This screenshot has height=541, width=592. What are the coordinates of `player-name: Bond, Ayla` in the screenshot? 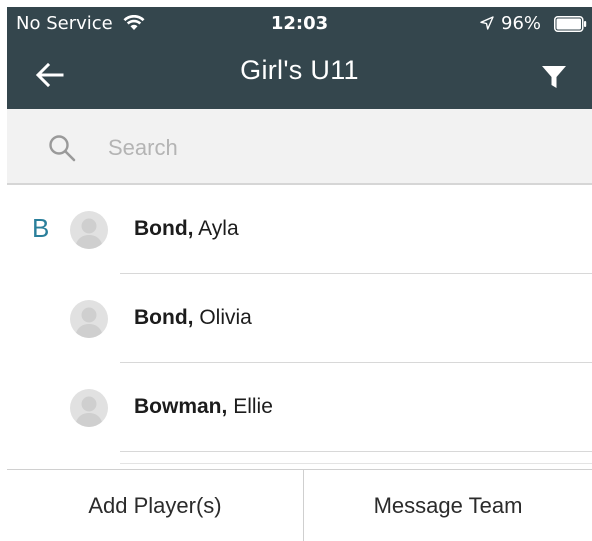 It's located at (186, 229).